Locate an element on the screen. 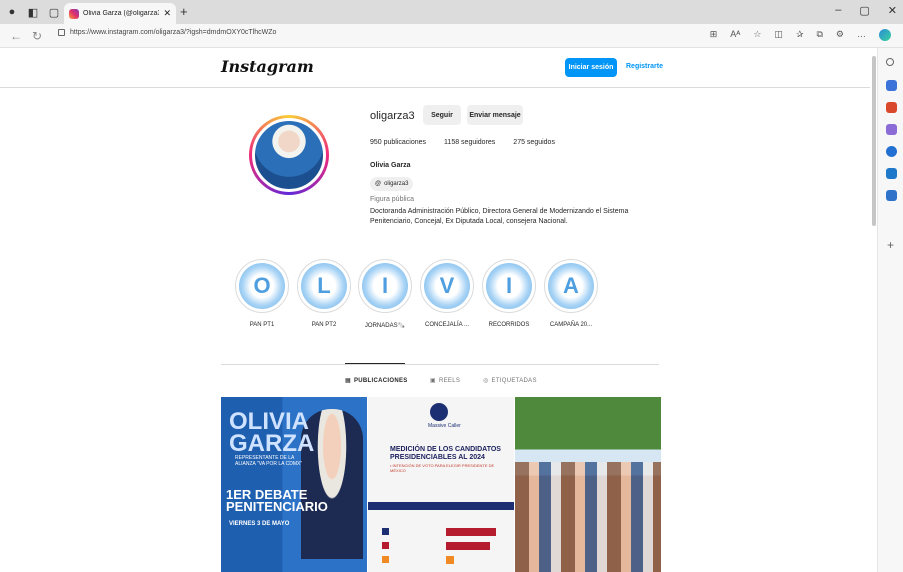  highlight-letter: V is located at coordinates (447, 286).